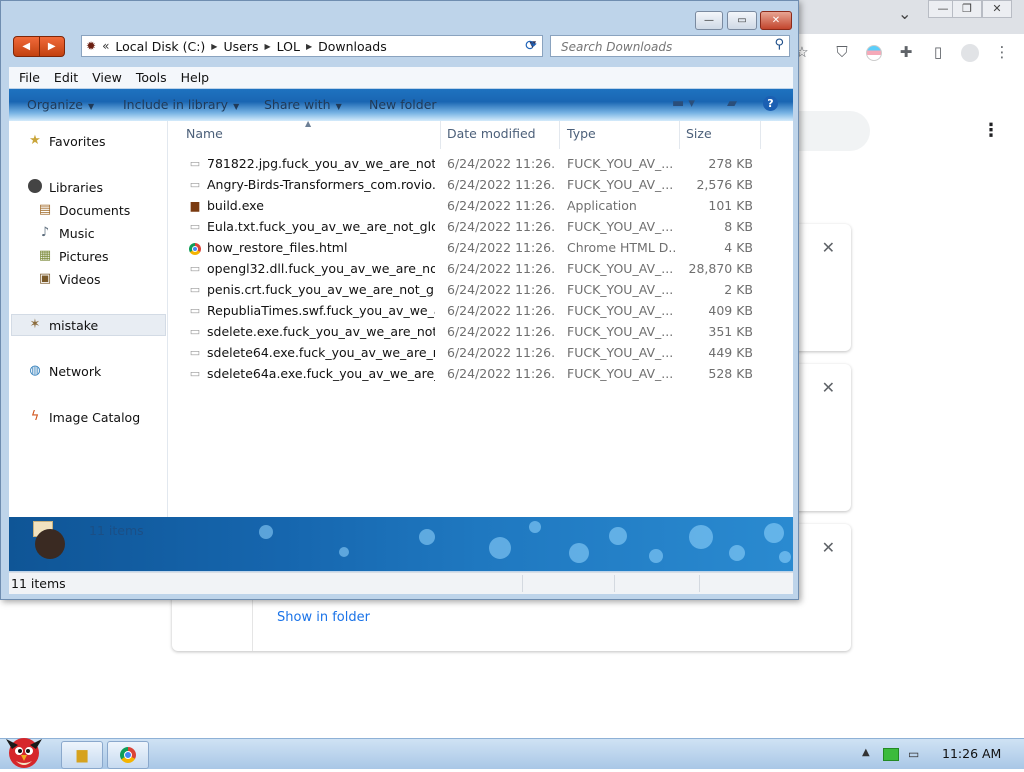 Image resolution: width=1024 pixels, height=772 pixels. I want to click on new-folder-button: New folder, so click(403, 104).